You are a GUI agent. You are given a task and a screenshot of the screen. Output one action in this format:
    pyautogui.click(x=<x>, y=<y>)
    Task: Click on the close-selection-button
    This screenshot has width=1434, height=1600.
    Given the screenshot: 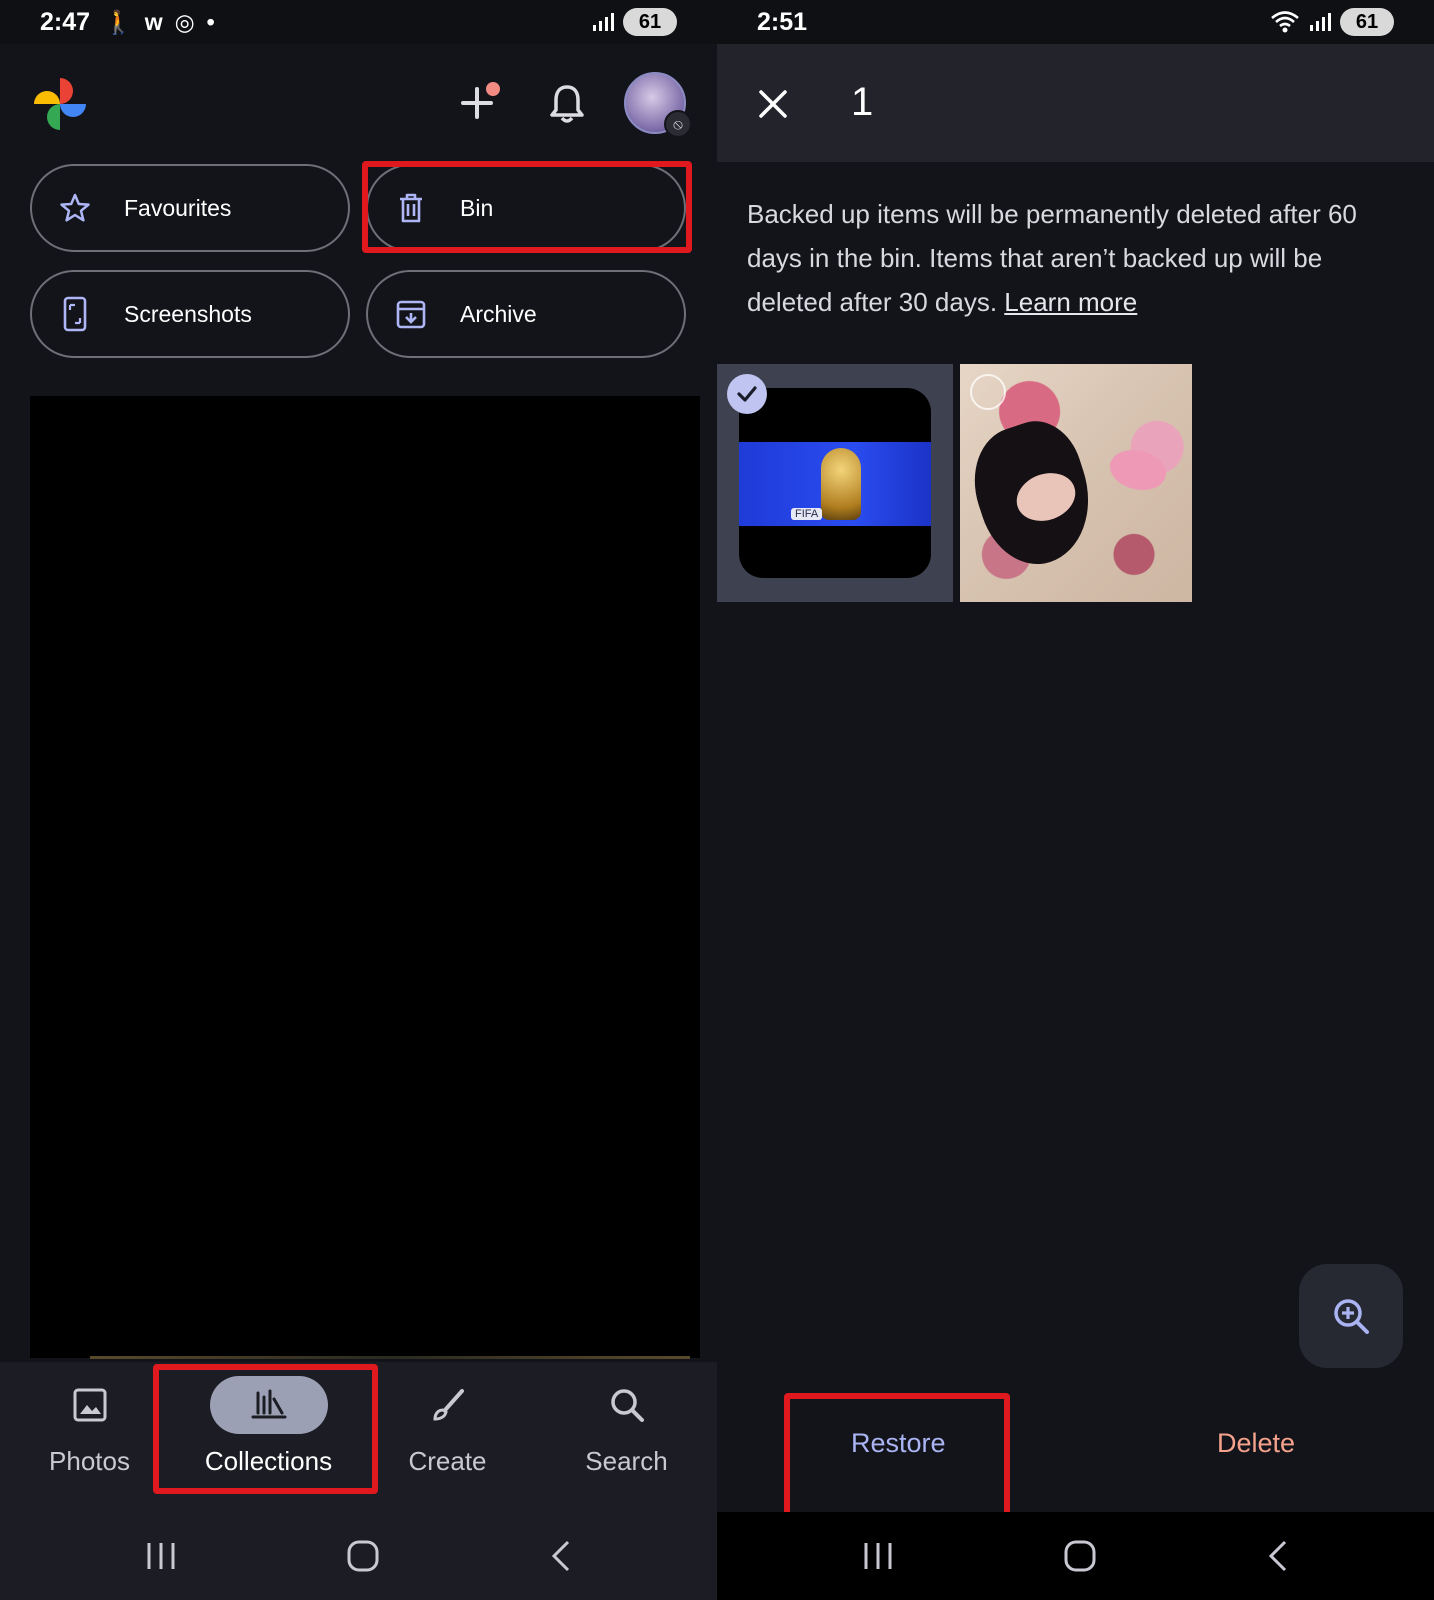 What is the action you would take?
    pyautogui.click(x=773, y=104)
    